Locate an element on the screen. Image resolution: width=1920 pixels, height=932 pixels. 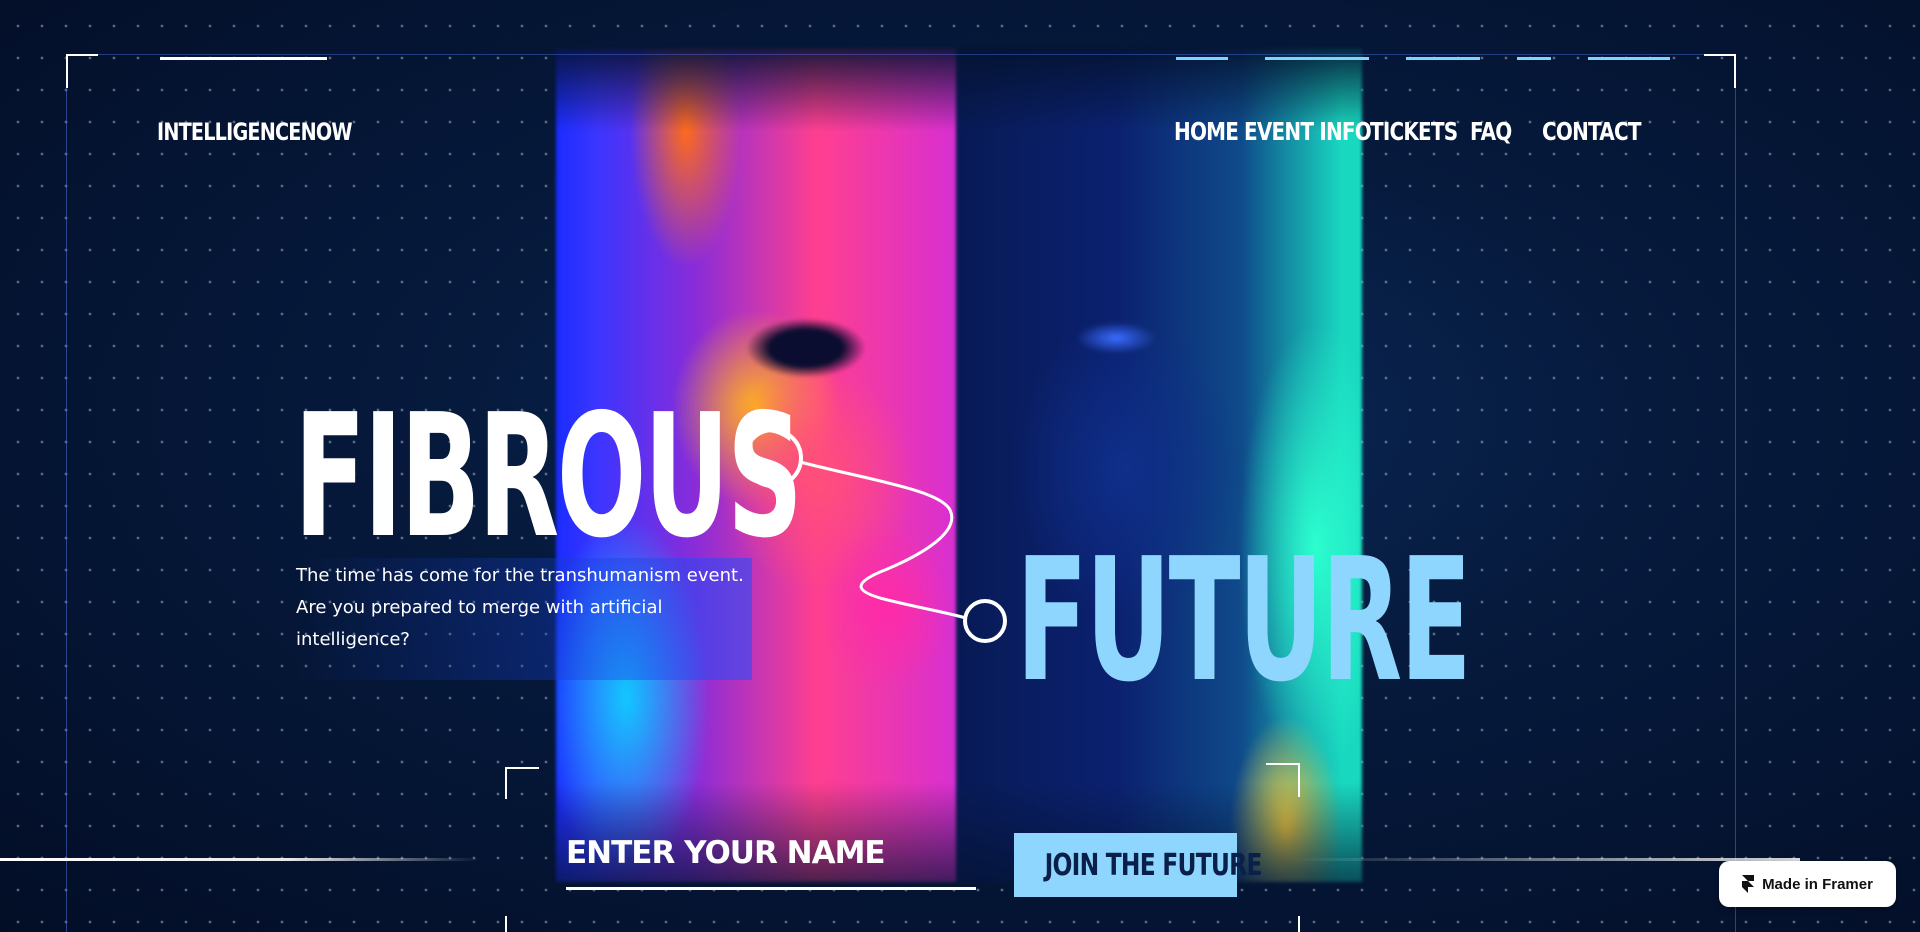
main-navigation: HOME EVENT INFO TICKETS FAQ CONTACT is located at coordinates (1408, 131).